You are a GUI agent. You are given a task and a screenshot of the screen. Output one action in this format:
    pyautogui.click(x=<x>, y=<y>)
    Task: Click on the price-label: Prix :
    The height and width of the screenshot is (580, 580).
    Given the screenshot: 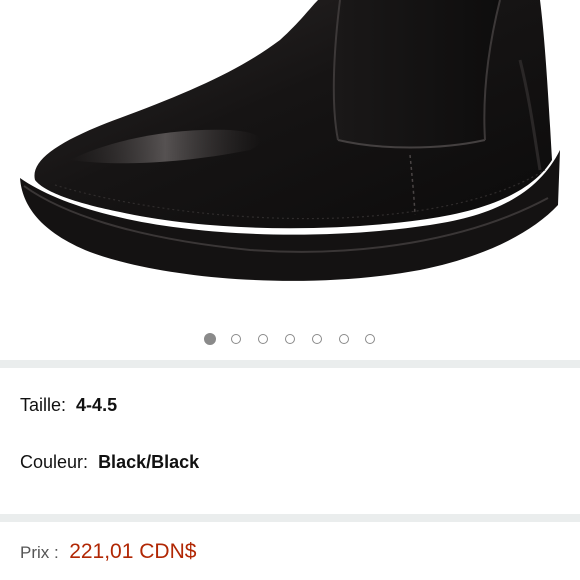 What is the action you would take?
    pyautogui.click(x=39, y=552)
    